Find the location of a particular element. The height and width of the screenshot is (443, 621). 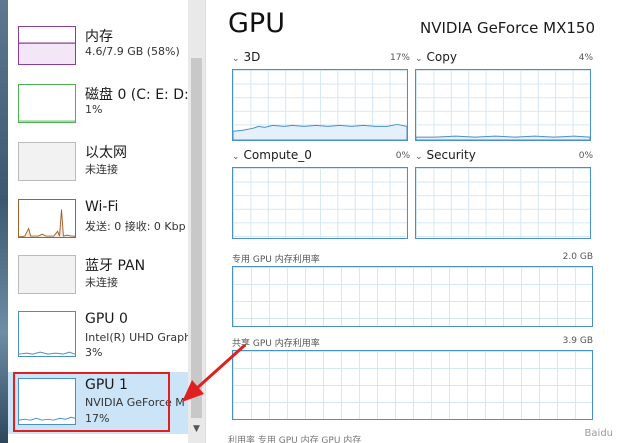

sidebar-item-subtitle: Intel(R) UHD Graph is located at coordinates (136, 337).